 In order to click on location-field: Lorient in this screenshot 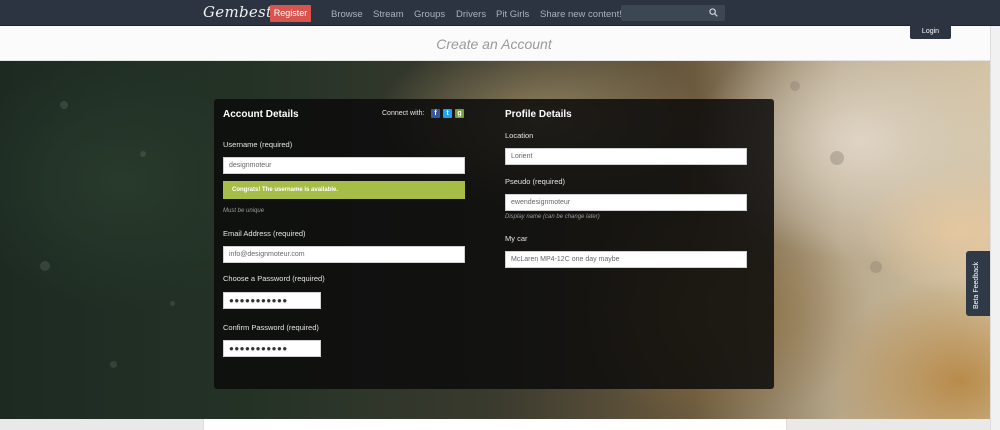, I will do `click(626, 156)`.